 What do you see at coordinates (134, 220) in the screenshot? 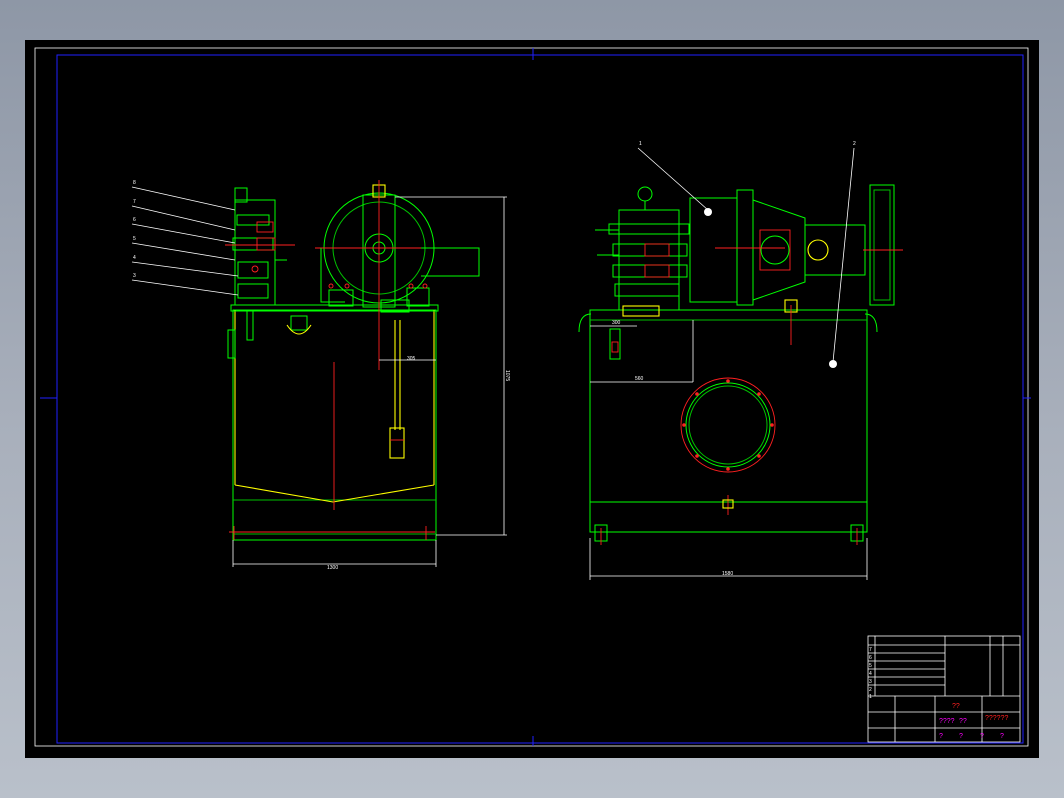
I see `balloon-6: 6` at bounding box center [134, 220].